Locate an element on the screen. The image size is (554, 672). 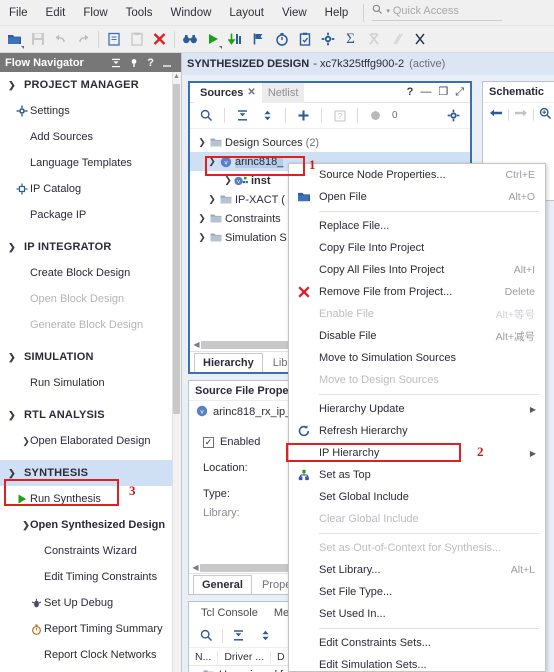
sidebar-item-report-timing-summary: Report Timing Summary is located at coordinates (90, 629).